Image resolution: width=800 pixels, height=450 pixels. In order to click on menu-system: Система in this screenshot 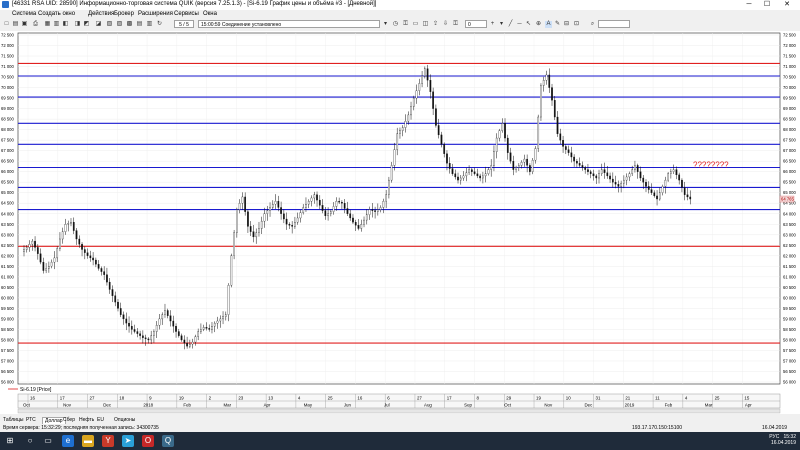, I will do `click(24, 14)`.